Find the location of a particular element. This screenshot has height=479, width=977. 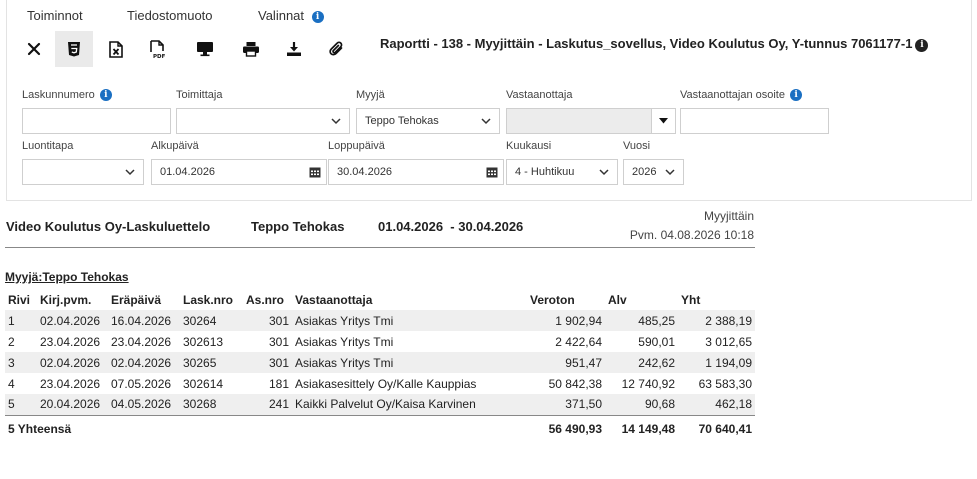

close-button is located at coordinates (34, 49).